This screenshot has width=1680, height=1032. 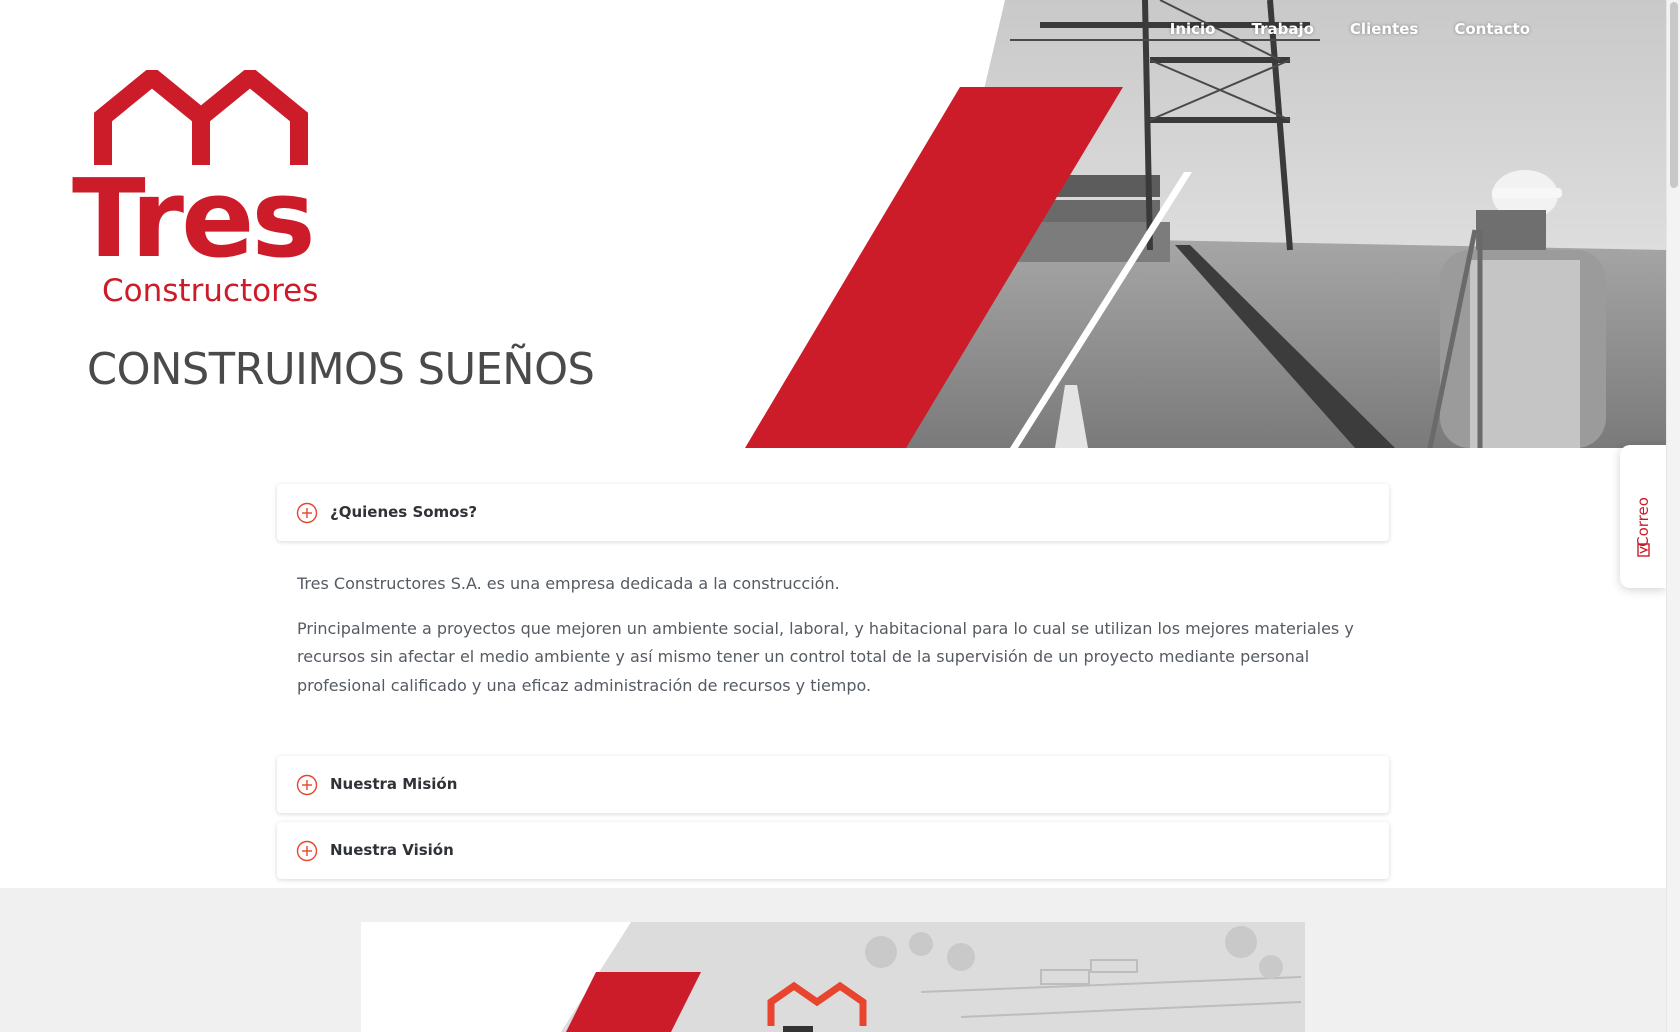 I want to click on roof-logo-icon, so click(x=201, y=117).